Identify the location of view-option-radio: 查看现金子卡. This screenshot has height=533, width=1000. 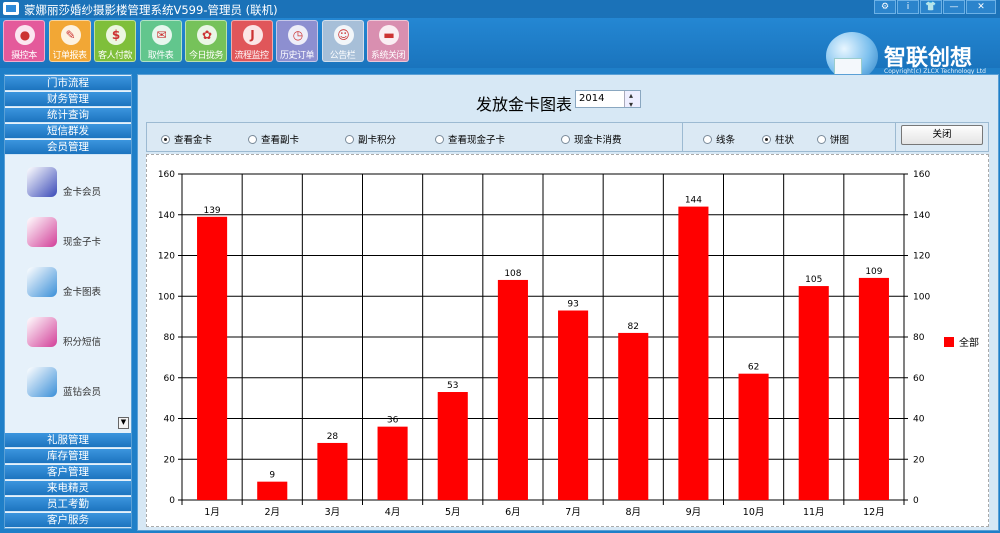
(470, 139).